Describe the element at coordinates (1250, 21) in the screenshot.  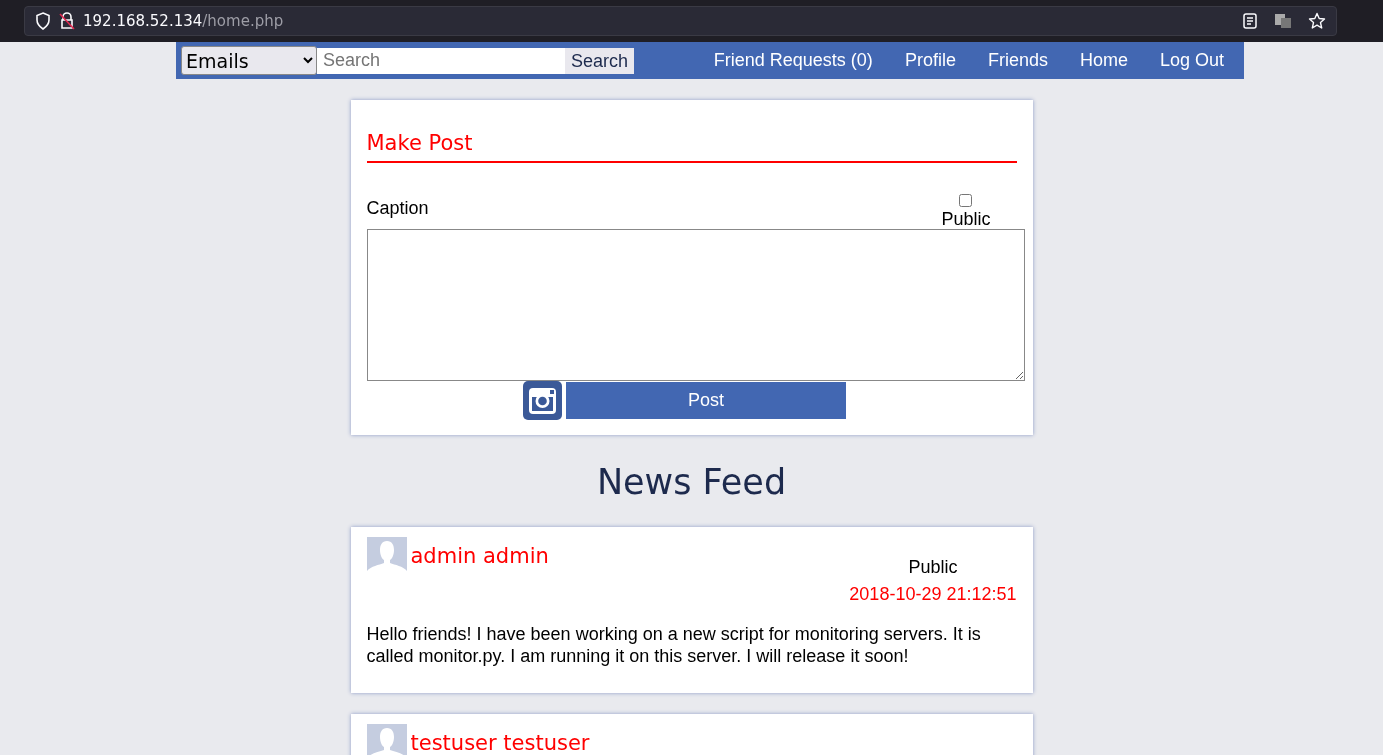
I see `reader-view-icon` at that location.